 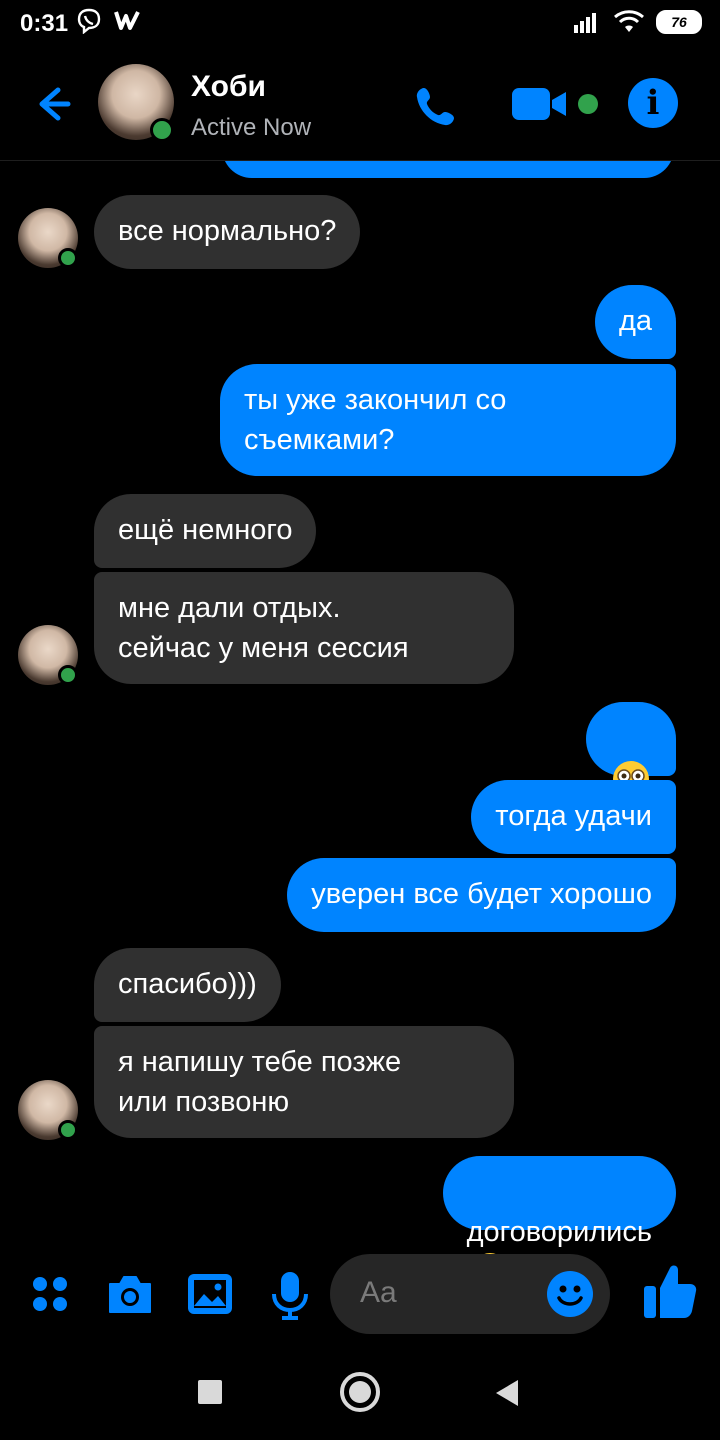 What do you see at coordinates (670, 1291) in the screenshot?
I see `thumbs-up-icon` at bounding box center [670, 1291].